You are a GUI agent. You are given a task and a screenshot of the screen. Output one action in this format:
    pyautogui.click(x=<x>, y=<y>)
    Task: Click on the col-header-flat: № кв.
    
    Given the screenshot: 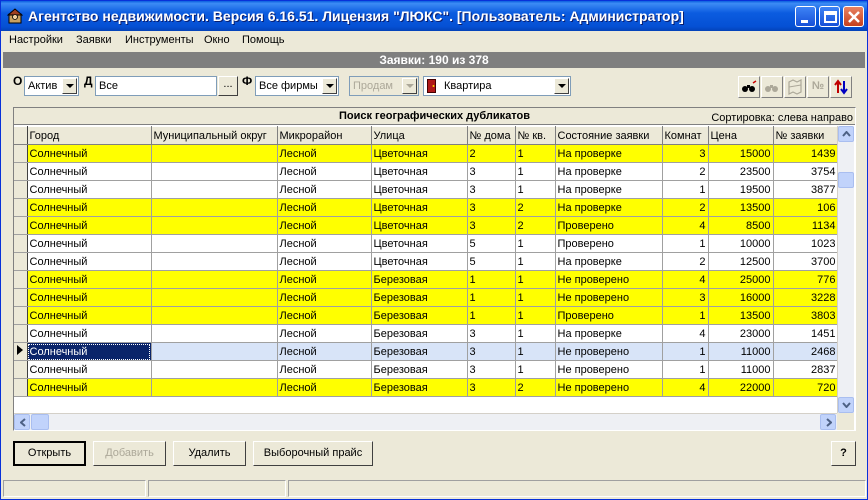 What is the action you would take?
    pyautogui.click(x=535, y=135)
    